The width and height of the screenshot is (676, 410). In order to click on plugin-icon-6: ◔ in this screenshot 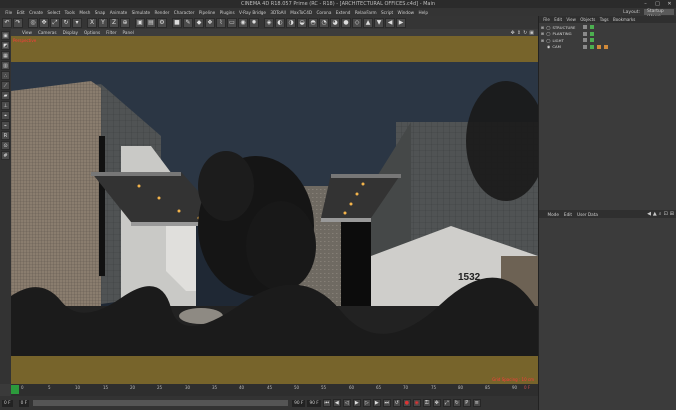, I will do `click(324, 22)`.